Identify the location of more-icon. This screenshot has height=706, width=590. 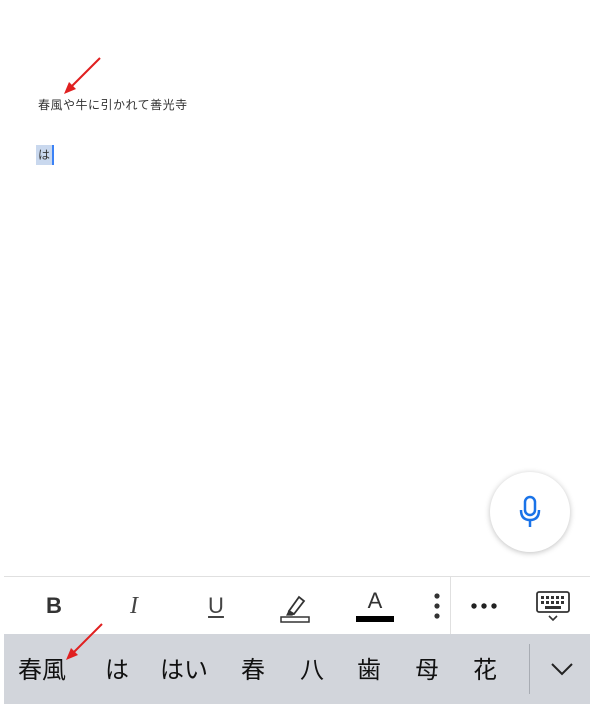
(484, 606).